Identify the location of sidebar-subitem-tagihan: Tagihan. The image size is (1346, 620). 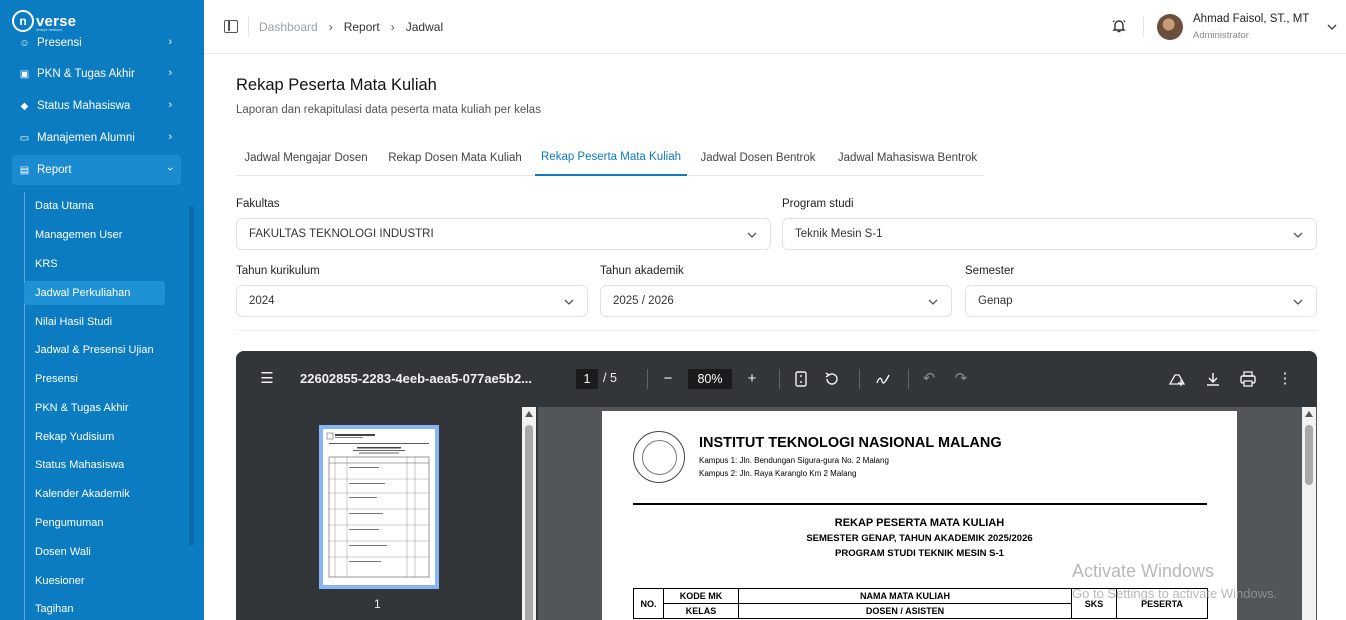
(94, 608).